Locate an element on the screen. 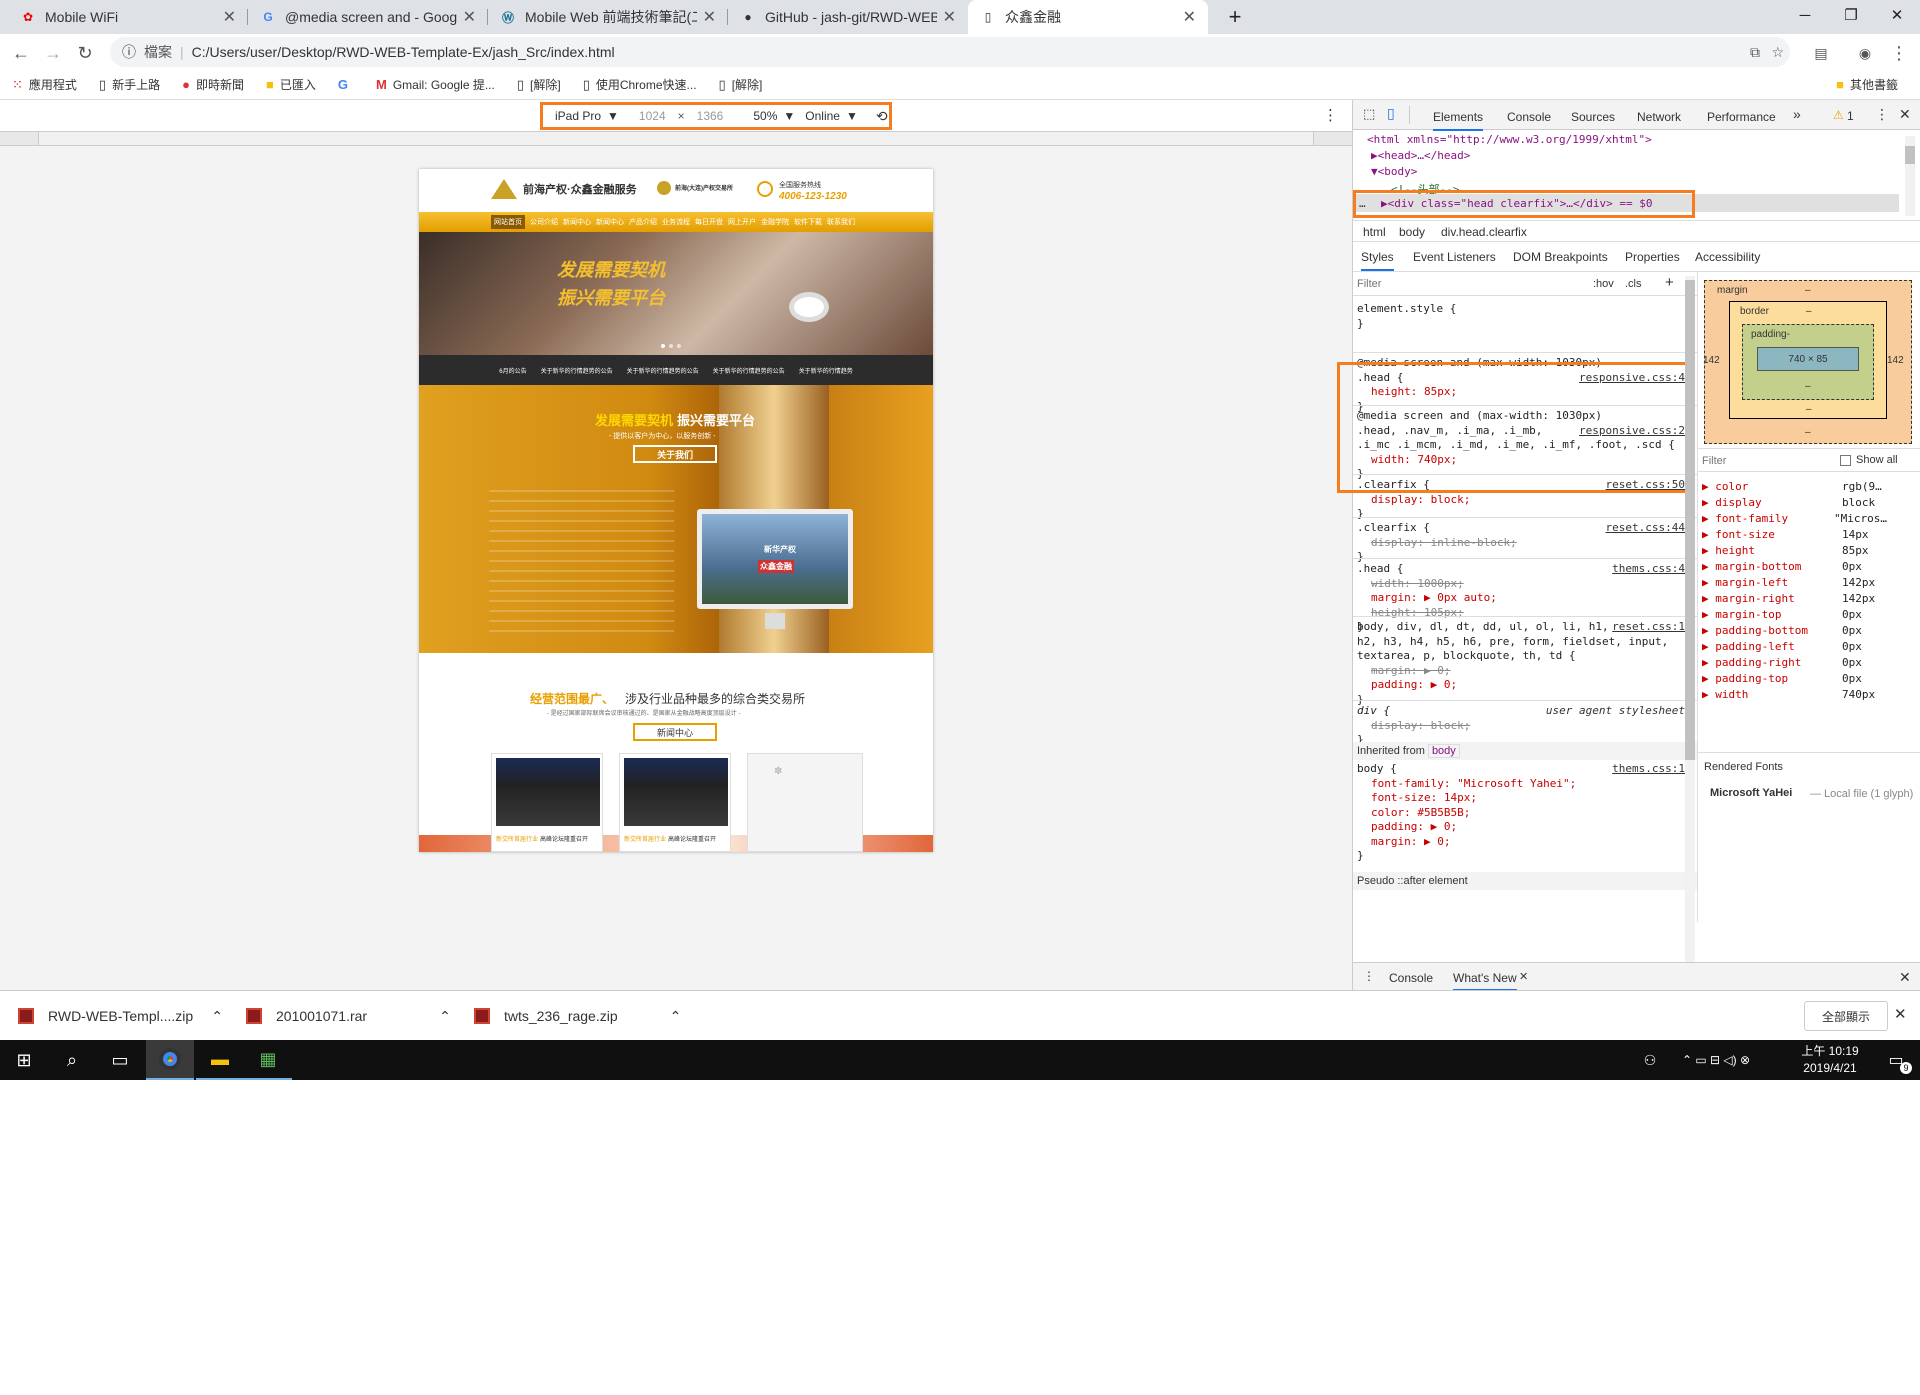  crumb-head: div.head.clearfix is located at coordinates (1484, 232).